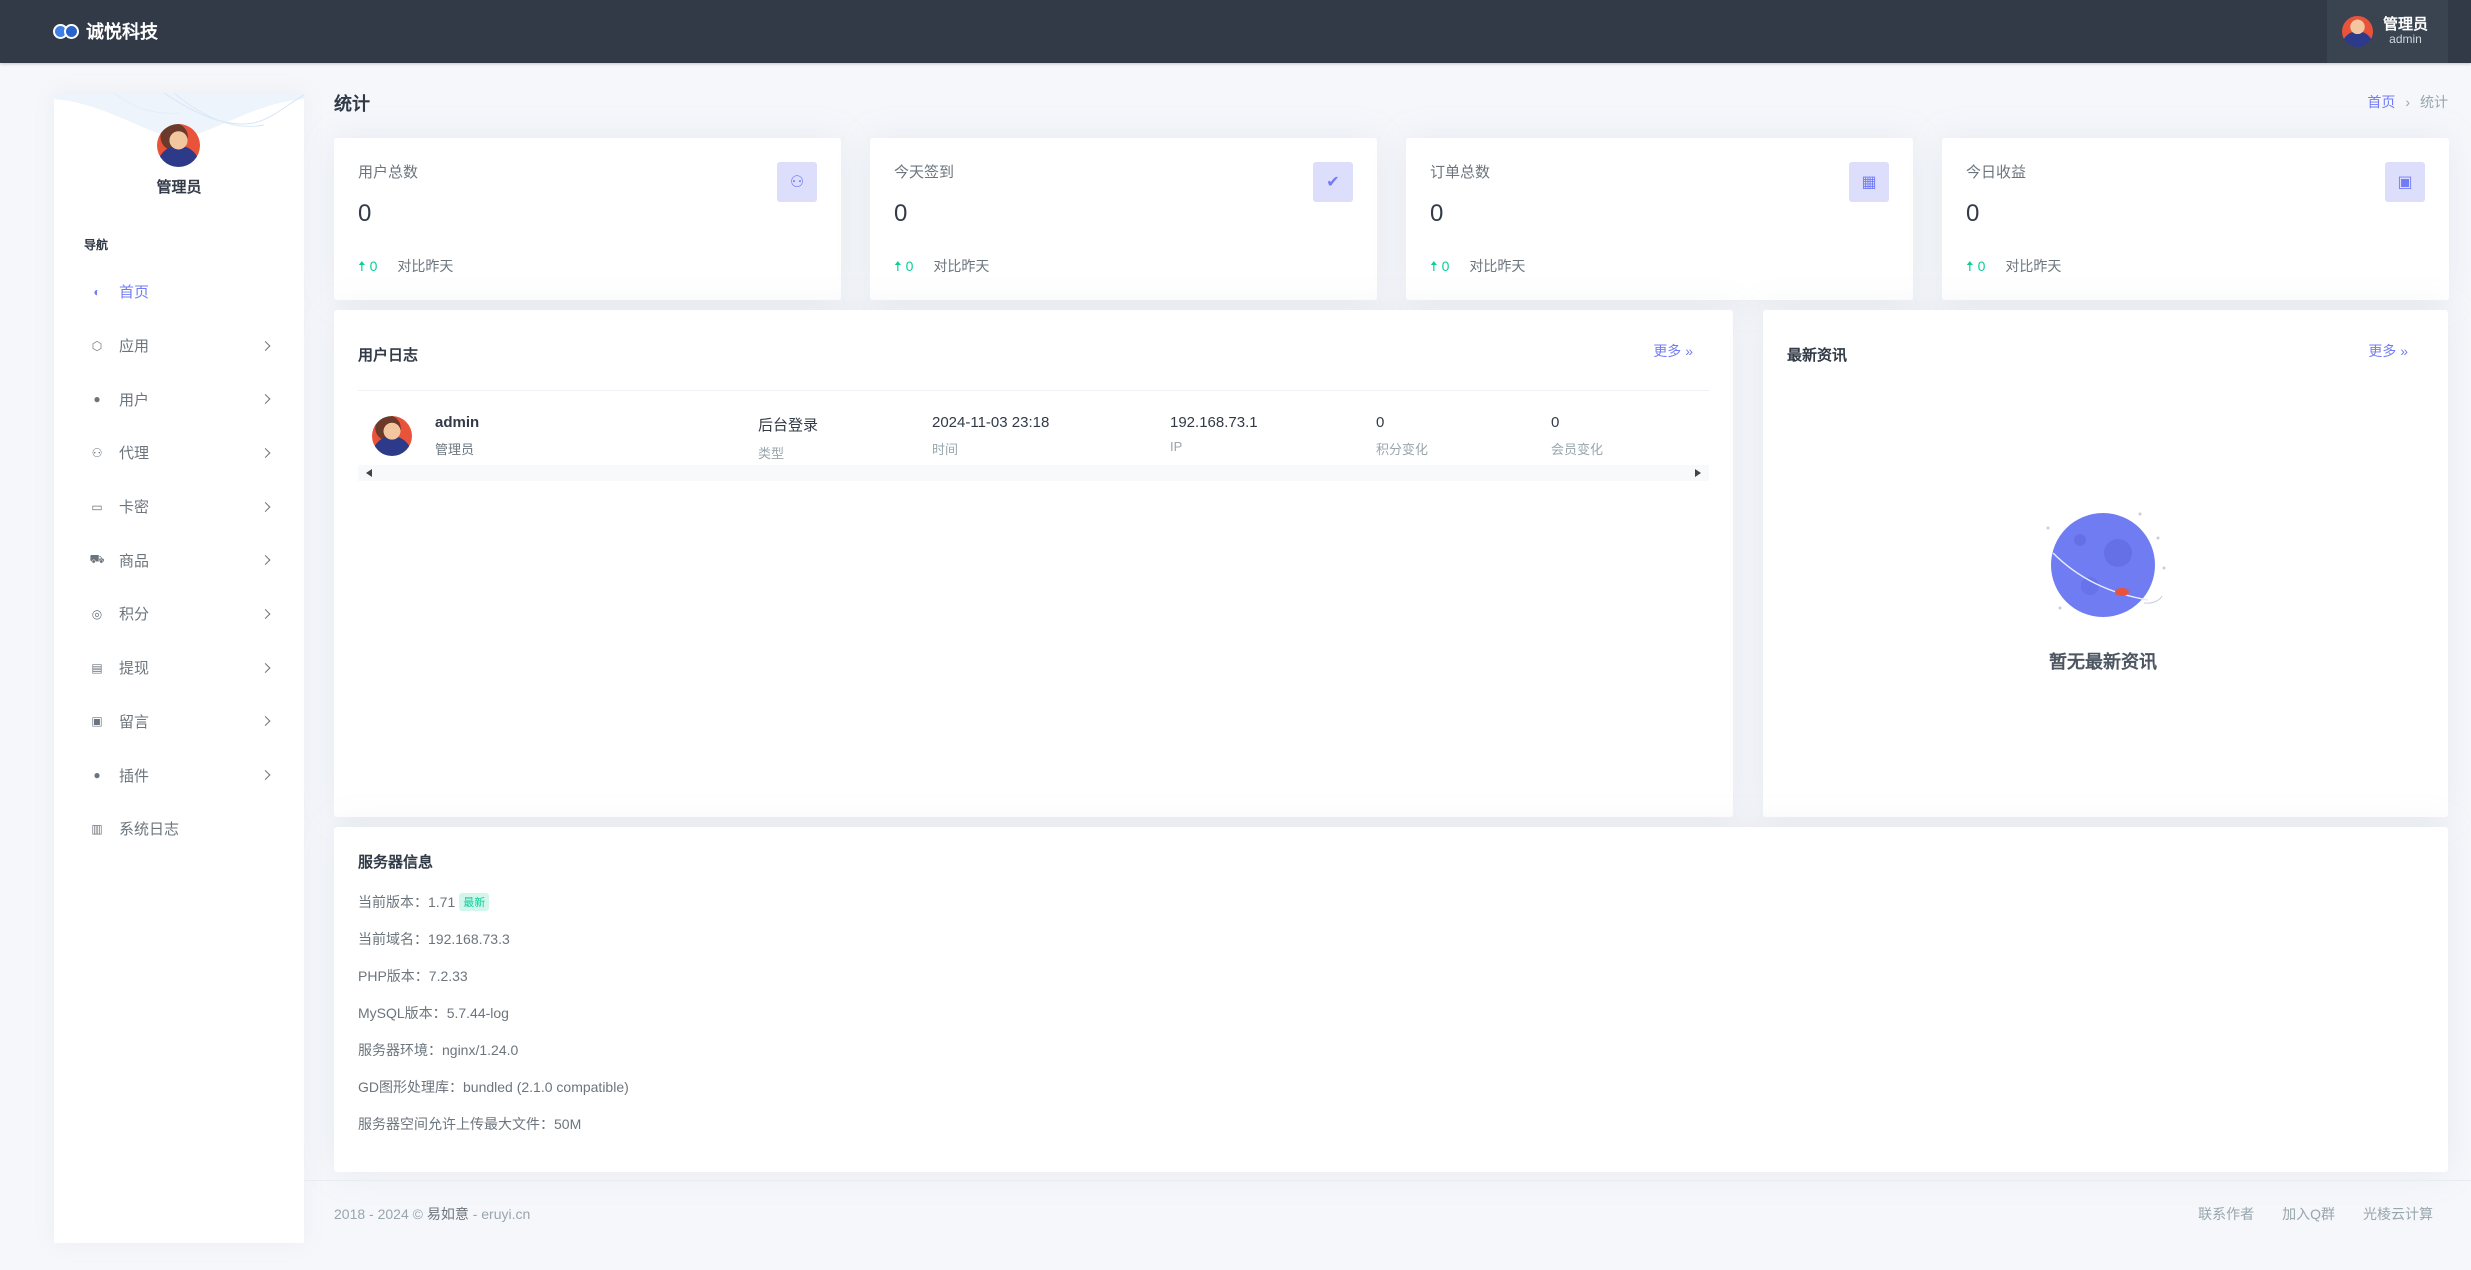  I want to click on box-icon: ⬡, so click(97, 345).